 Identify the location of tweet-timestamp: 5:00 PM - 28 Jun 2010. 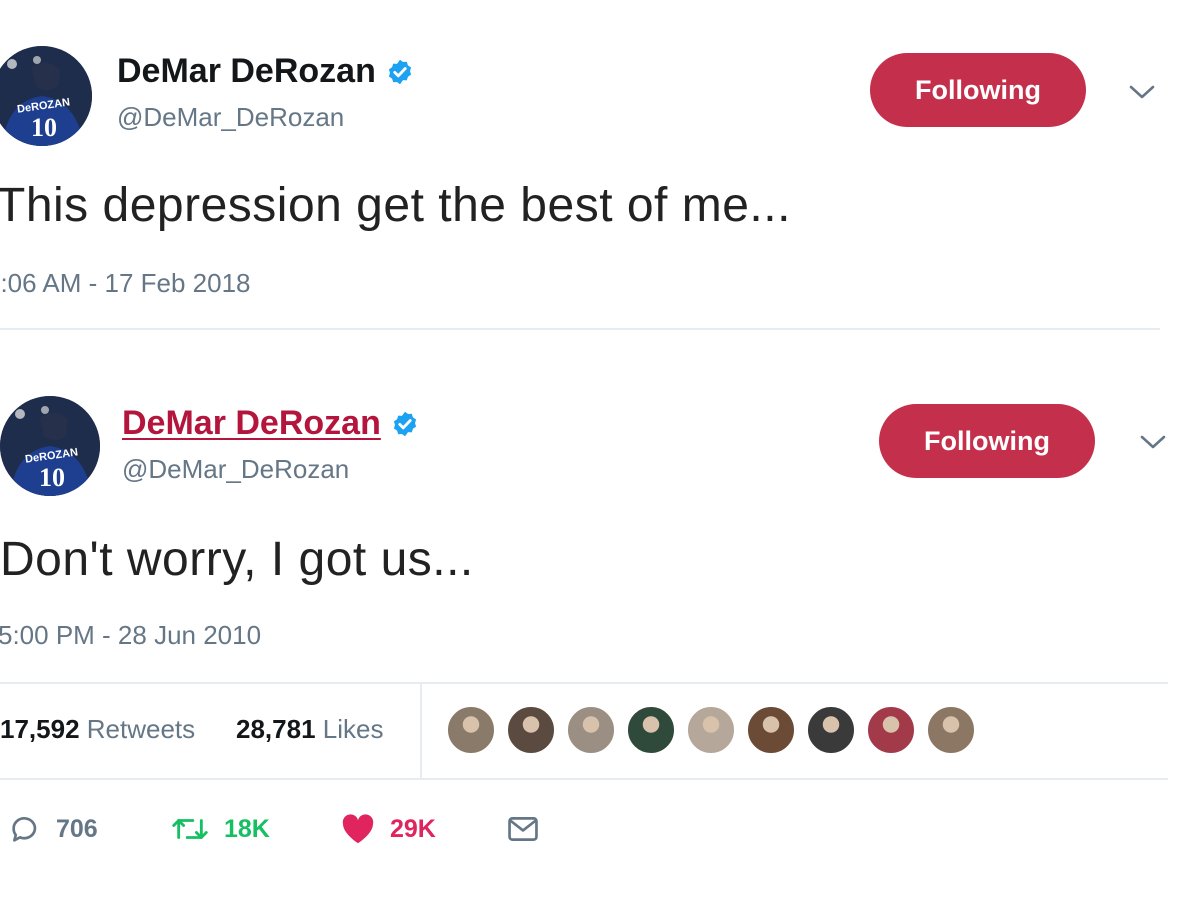
(130, 635).